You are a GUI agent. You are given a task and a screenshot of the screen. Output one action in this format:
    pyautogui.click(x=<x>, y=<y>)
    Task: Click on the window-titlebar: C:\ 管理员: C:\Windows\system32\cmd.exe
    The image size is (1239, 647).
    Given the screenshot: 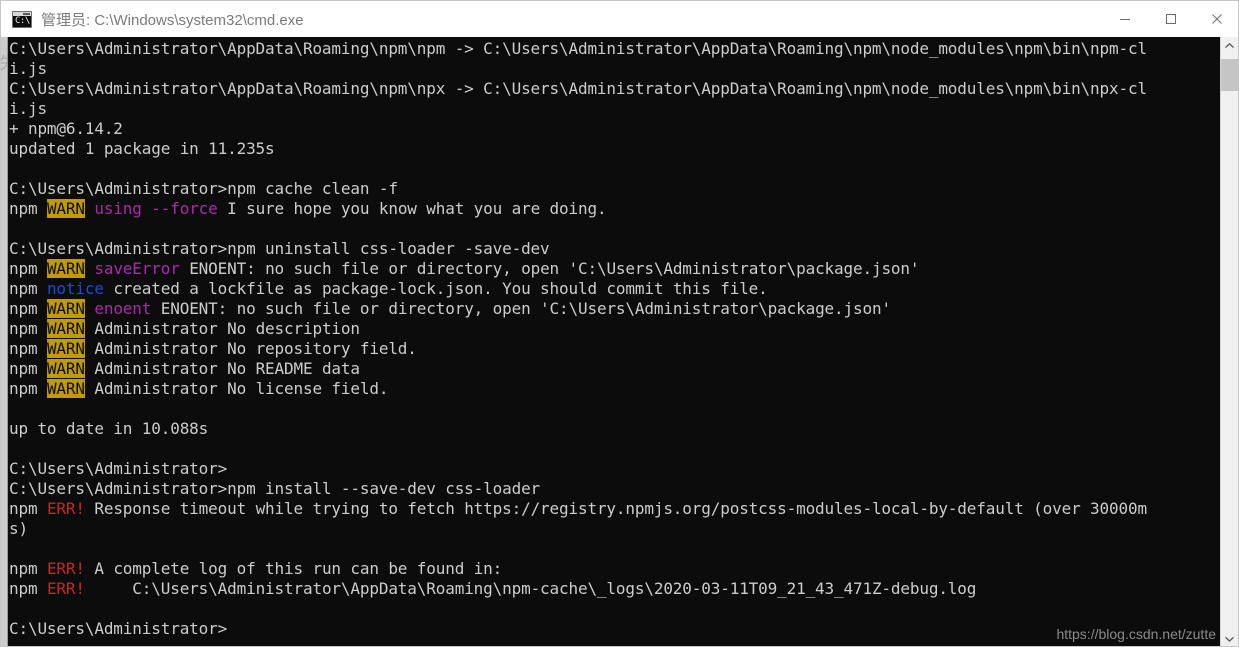 What is the action you would take?
    pyautogui.click(x=619, y=19)
    